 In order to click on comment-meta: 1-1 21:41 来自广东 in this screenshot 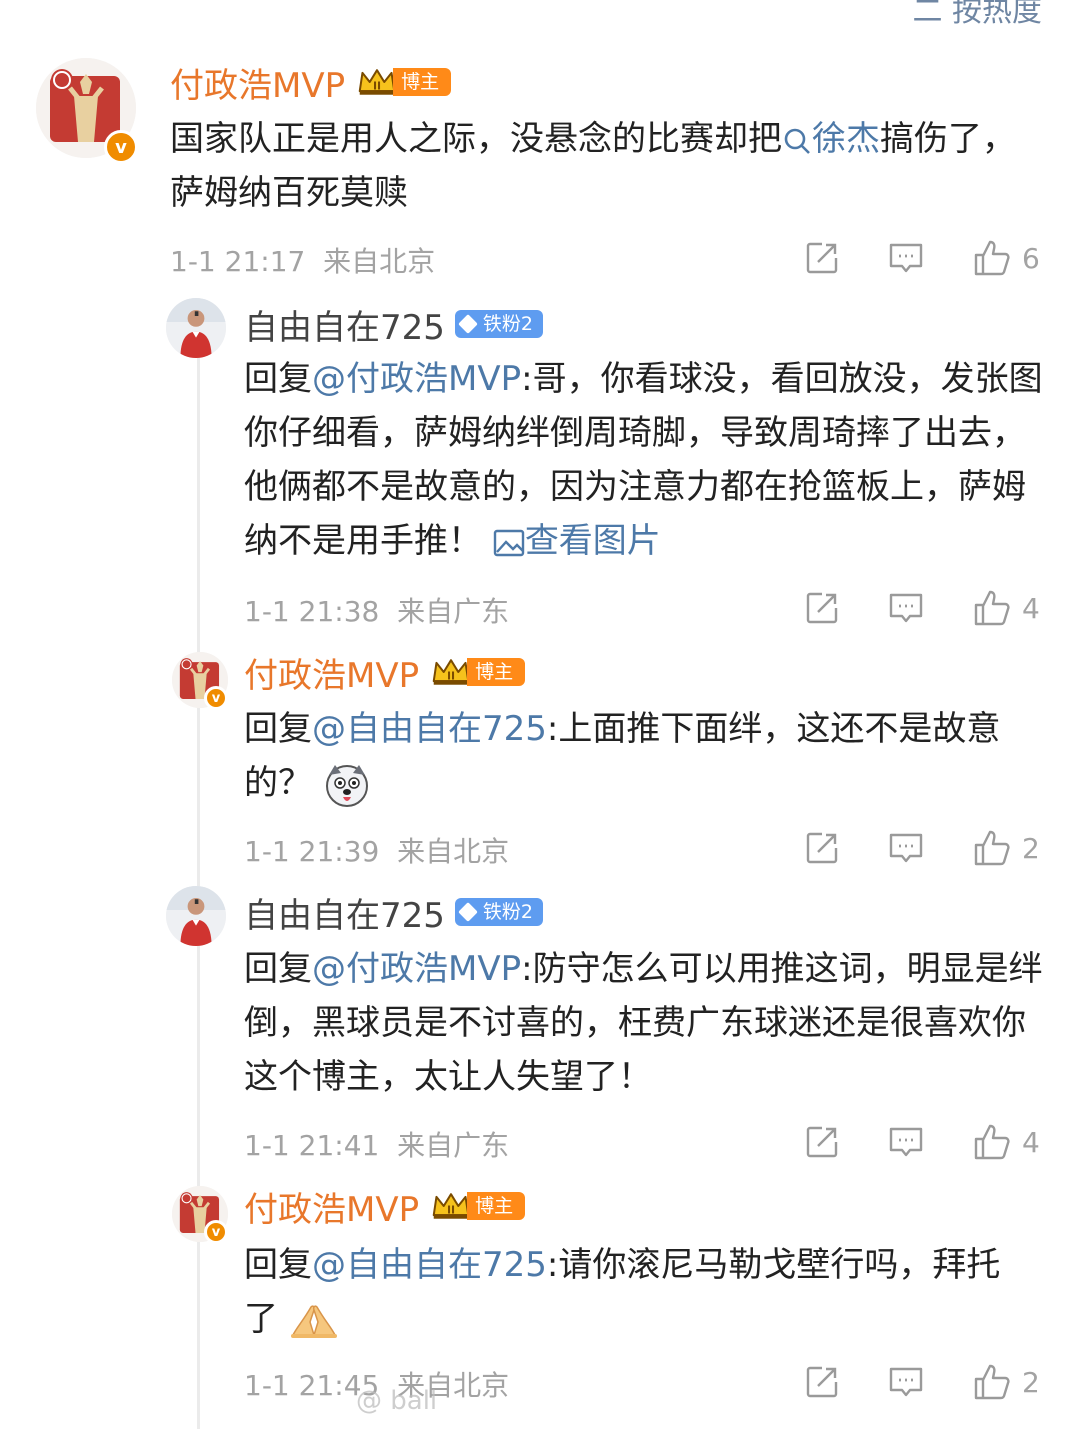, I will do `click(376, 1144)`.